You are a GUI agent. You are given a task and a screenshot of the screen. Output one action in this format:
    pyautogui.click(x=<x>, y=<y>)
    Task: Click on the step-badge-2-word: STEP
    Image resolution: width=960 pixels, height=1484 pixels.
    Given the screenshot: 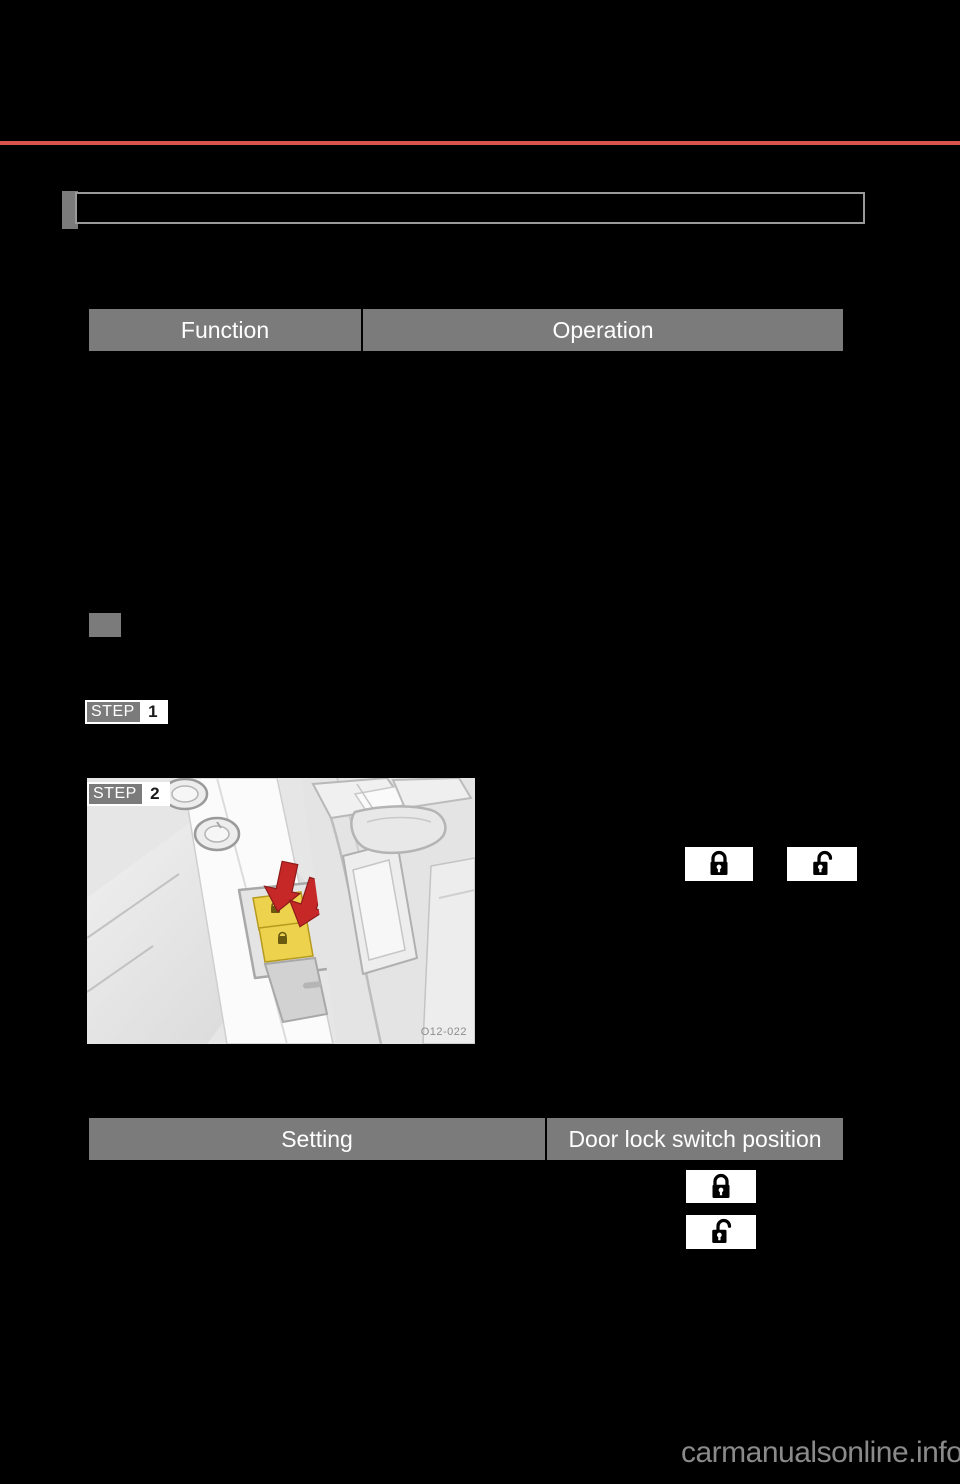 What is the action you would take?
    pyautogui.click(x=115, y=794)
    